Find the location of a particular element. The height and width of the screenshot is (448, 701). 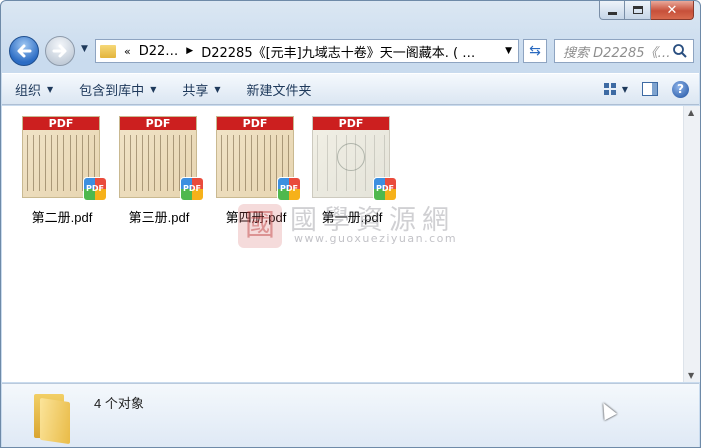

watermark: 國 國學資源網 www.guoxueziyuan.com is located at coordinates (358, 224).